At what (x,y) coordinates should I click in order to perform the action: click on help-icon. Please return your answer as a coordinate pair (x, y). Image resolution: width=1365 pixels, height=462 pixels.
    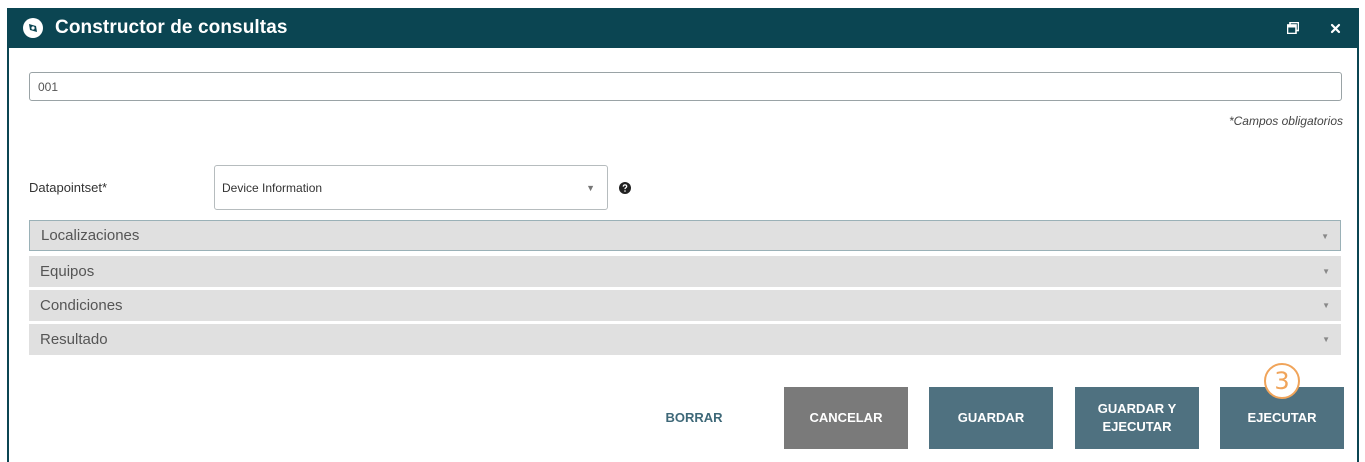
    Looking at the image, I should click on (625, 187).